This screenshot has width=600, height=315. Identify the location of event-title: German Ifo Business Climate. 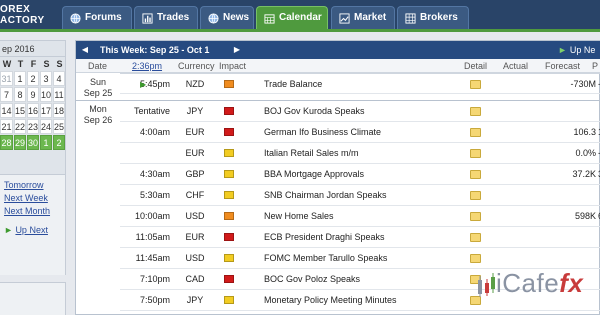
(322, 132).